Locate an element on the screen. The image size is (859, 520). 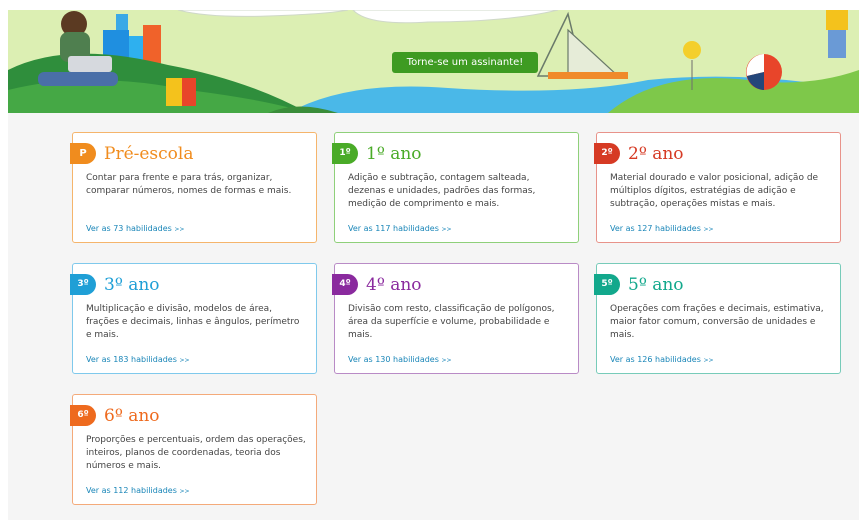
skills-link: Ver as 130 habilidades >> is located at coordinates (400, 359).